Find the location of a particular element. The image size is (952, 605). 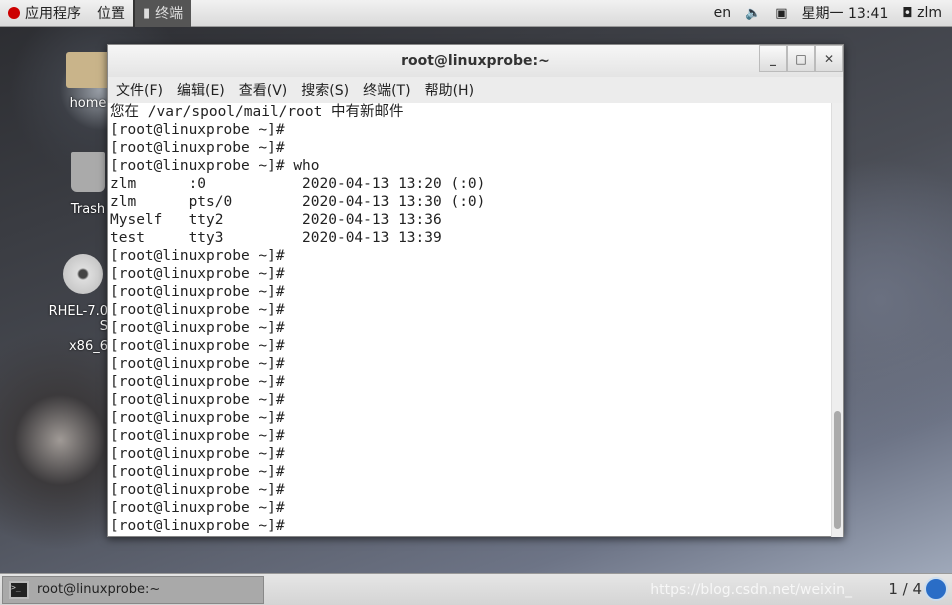

menu-terminal: 终端(T) is located at coordinates (386, 90).